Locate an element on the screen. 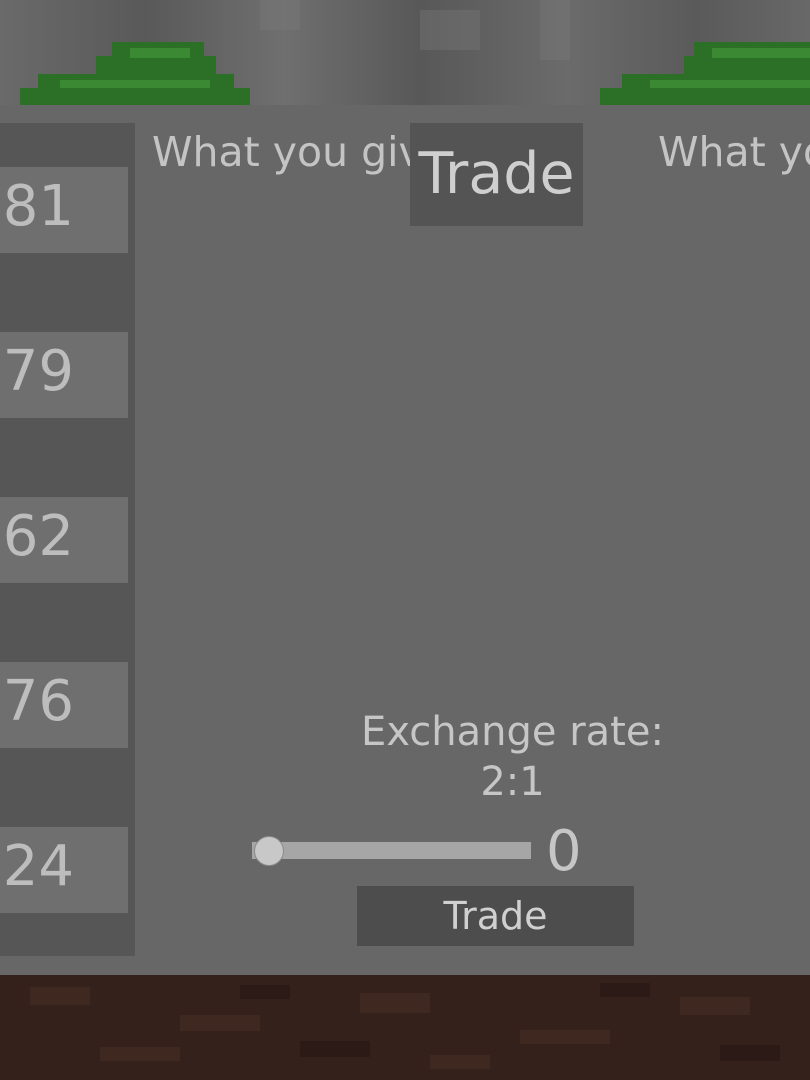  inventory-slot: 76 is located at coordinates (64, 705).